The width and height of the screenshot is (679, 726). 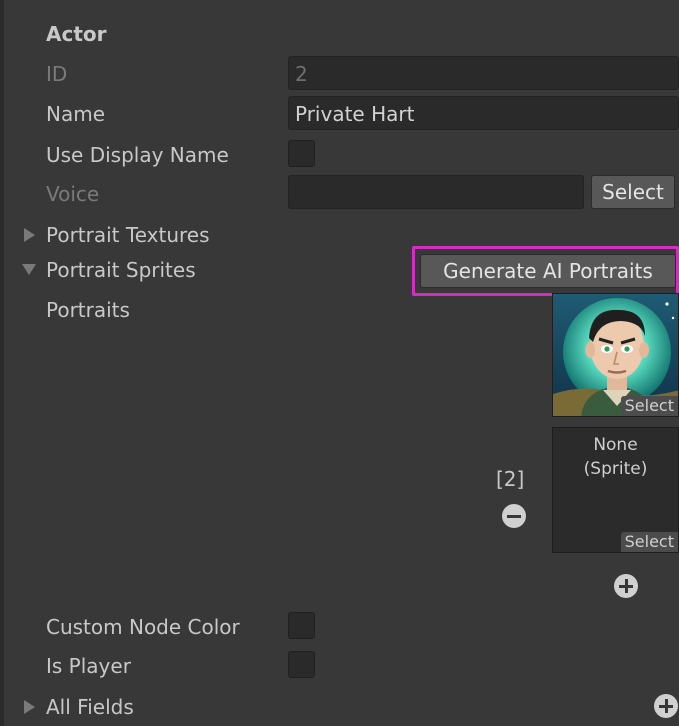 What do you see at coordinates (510, 479) in the screenshot?
I see `portrait-index-label: [2]` at bounding box center [510, 479].